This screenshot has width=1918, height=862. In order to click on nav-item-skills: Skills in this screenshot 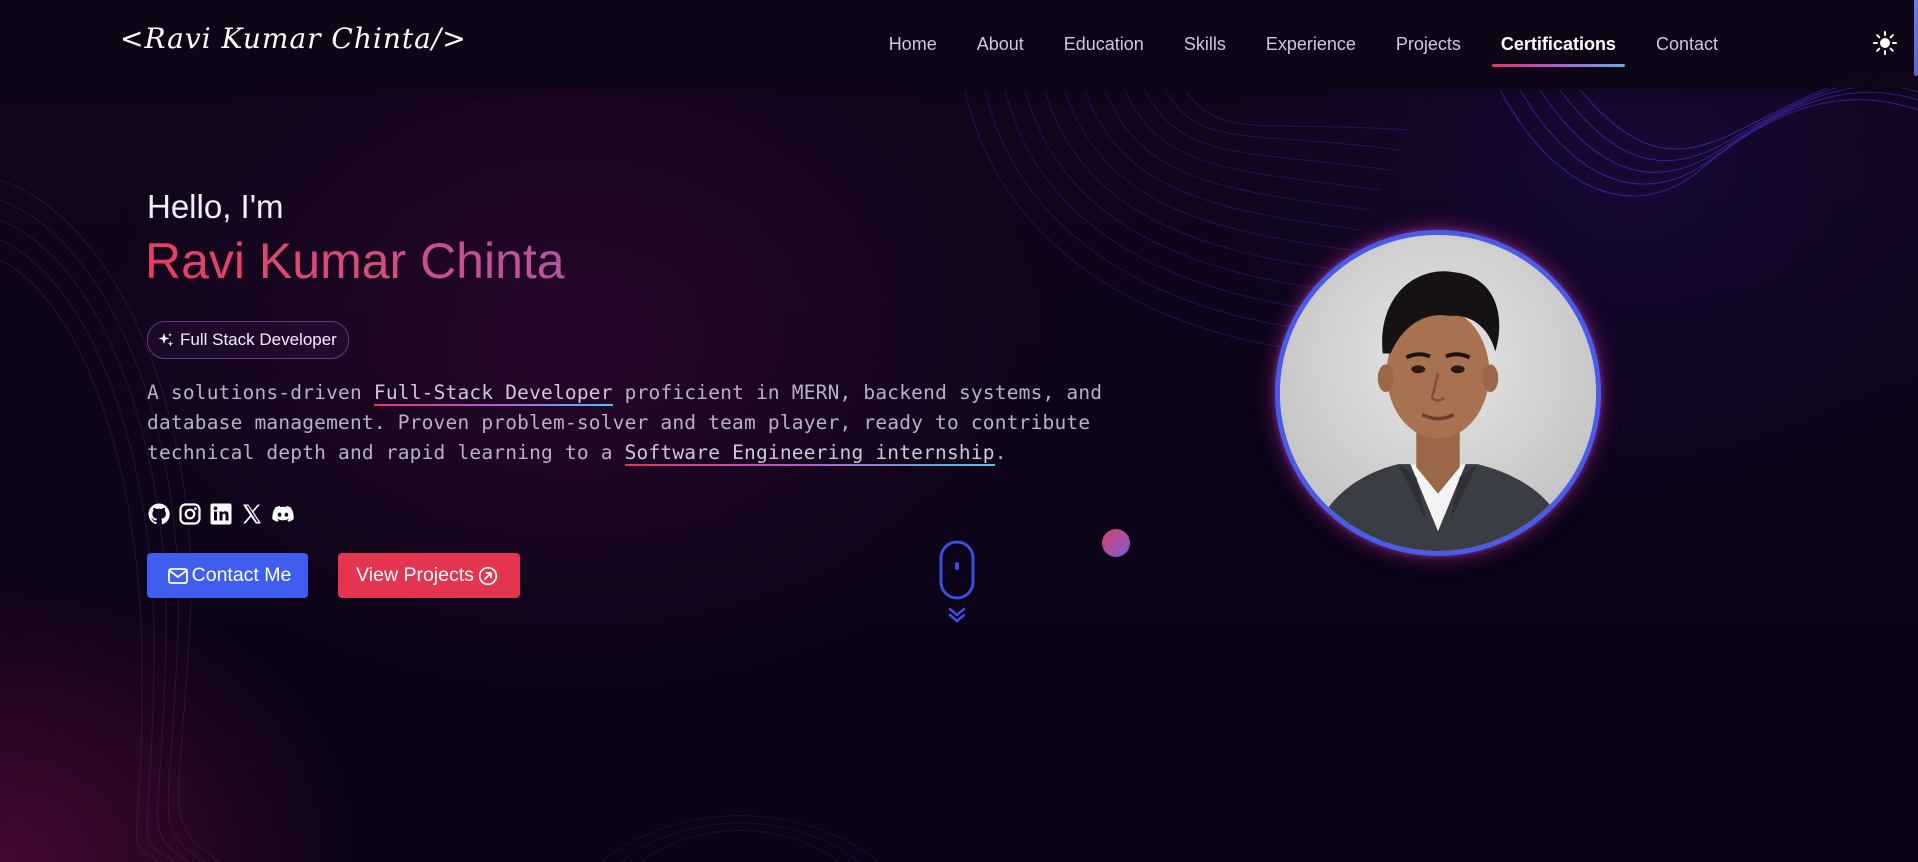, I will do `click(1205, 44)`.